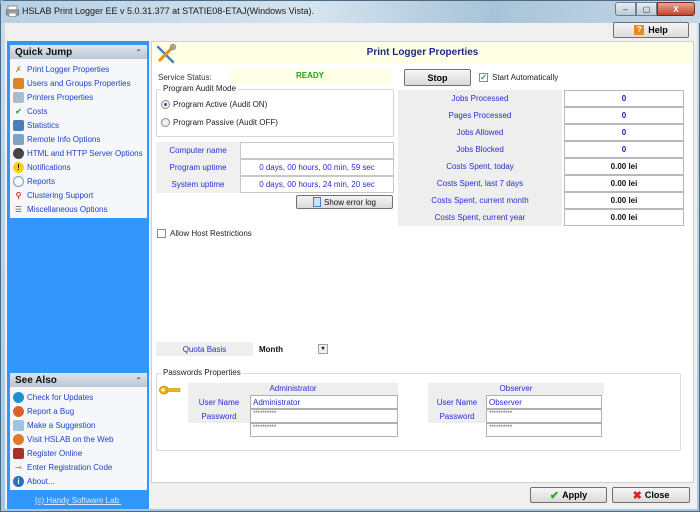 This screenshot has width=700, height=512. Describe the element at coordinates (80, 209) in the screenshot. I see `sidebar-item-miscellaneous-options: ☰ Miscellaneous Options` at that location.